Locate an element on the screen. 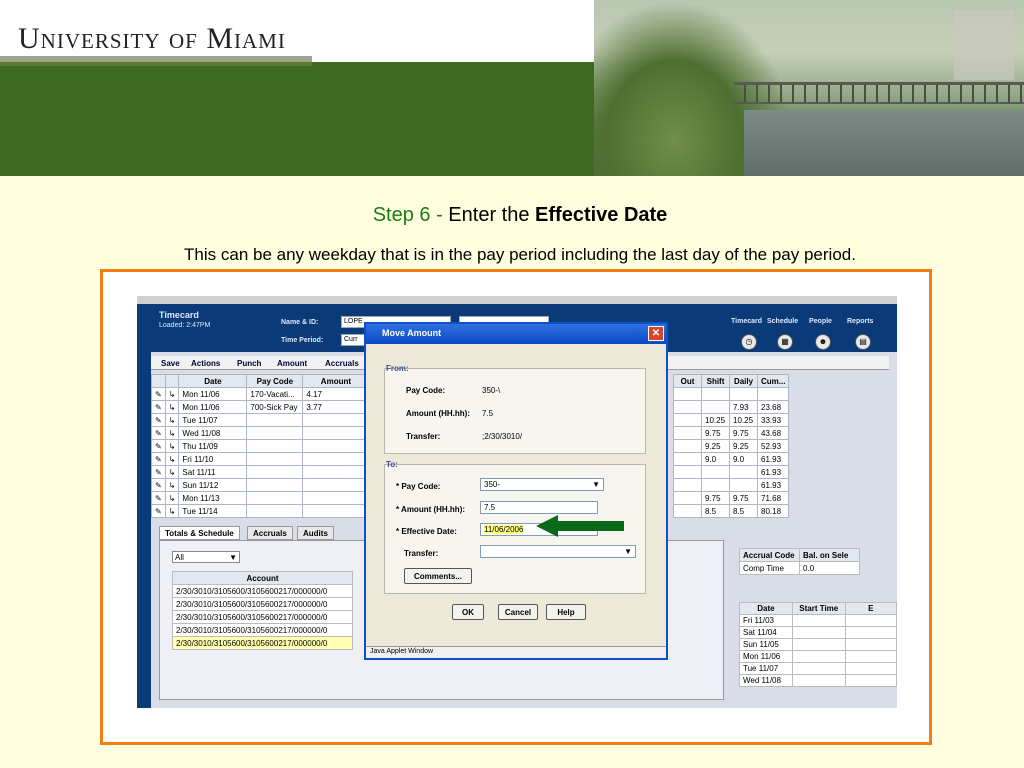 This screenshot has width=1024, height=768. to-paycode-select: 350- ▼ is located at coordinates (542, 484).